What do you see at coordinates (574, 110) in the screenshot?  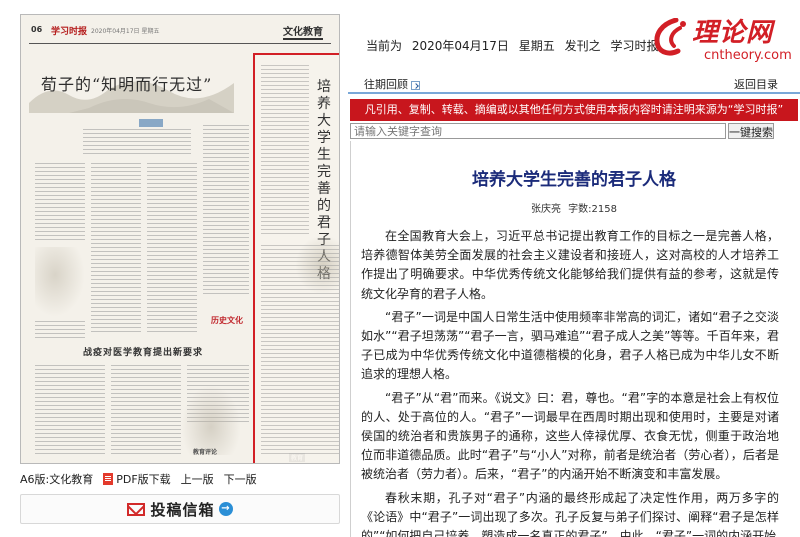 I see `copyright-notice-banner: 凡引用、复制、转载、摘编或以其他任何方式使用本报内容时请注明来源为“学习时报”` at bounding box center [574, 110].